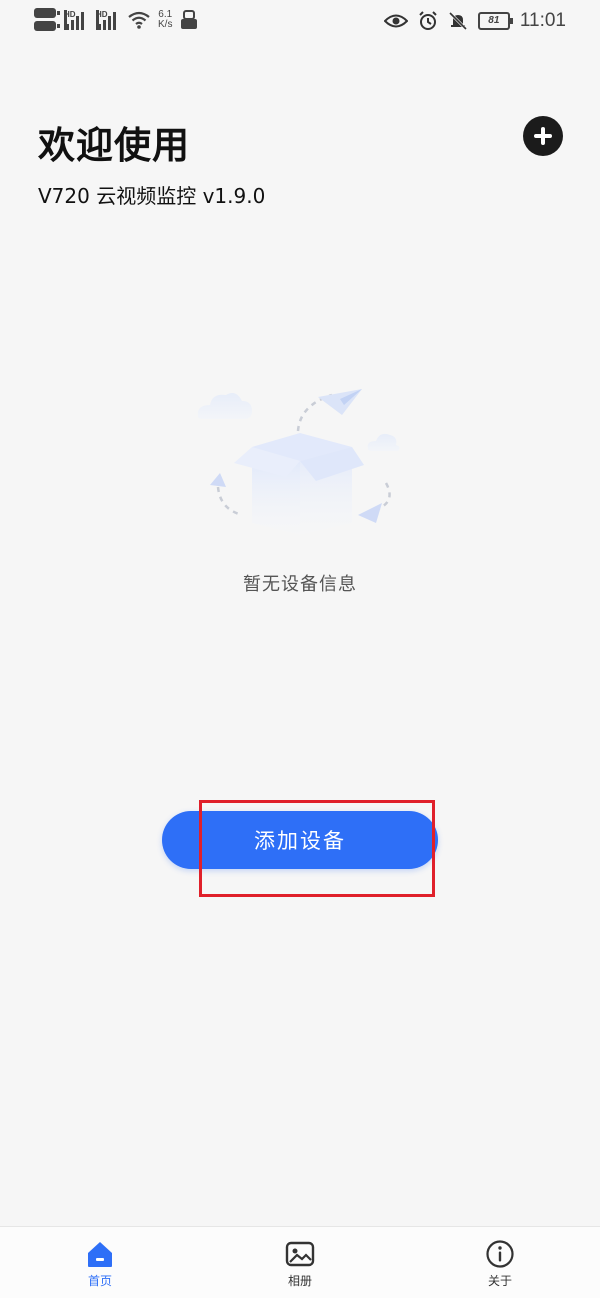 Image resolution: width=600 pixels, height=1298 pixels. Describe the element at coordinates (300, 22) in the screenshot. I see `status-bar: HD HD 6.1 K/s 81 11:01` at that location.